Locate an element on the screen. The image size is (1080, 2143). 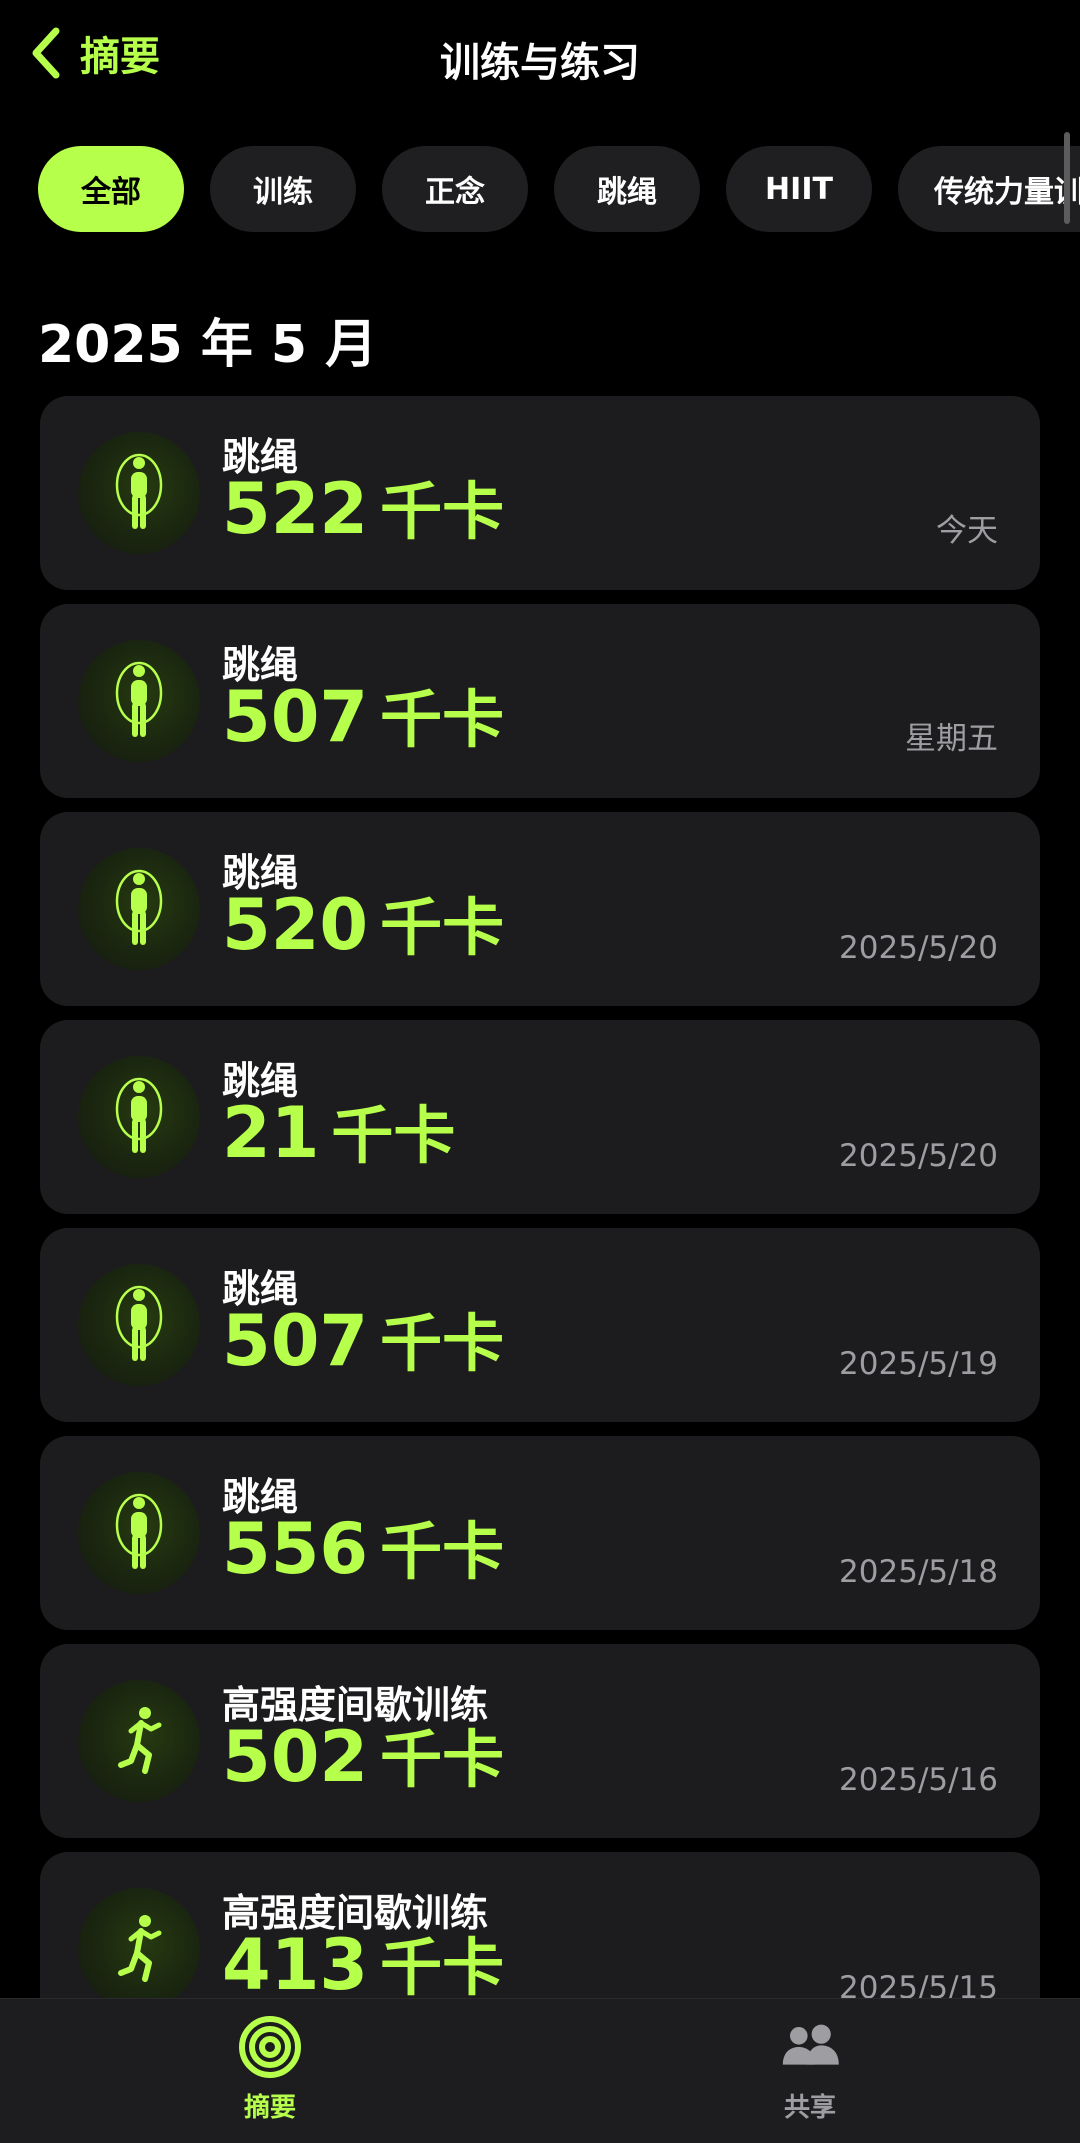
workout-card: 跳绳 522 千卡 今天 is located at coordinates (540, 493).